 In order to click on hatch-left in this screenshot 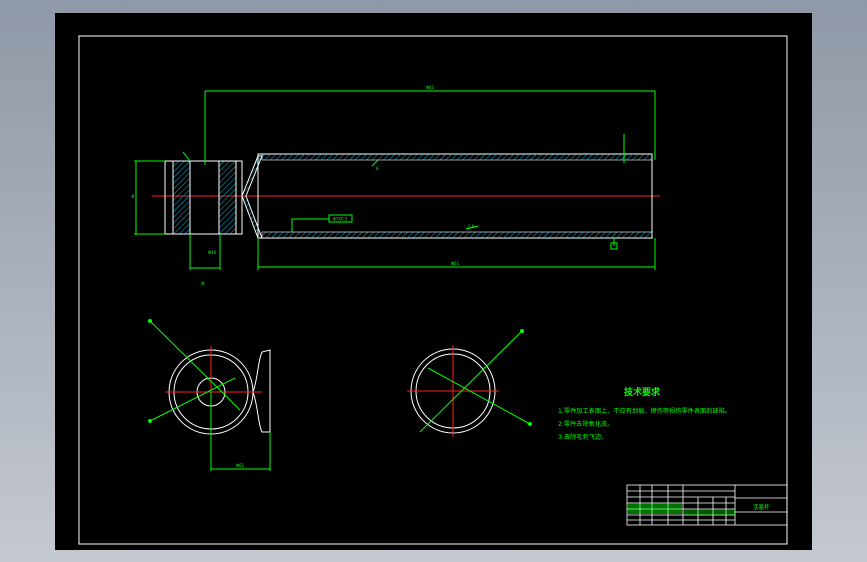, I will do `click(181, 197)`.